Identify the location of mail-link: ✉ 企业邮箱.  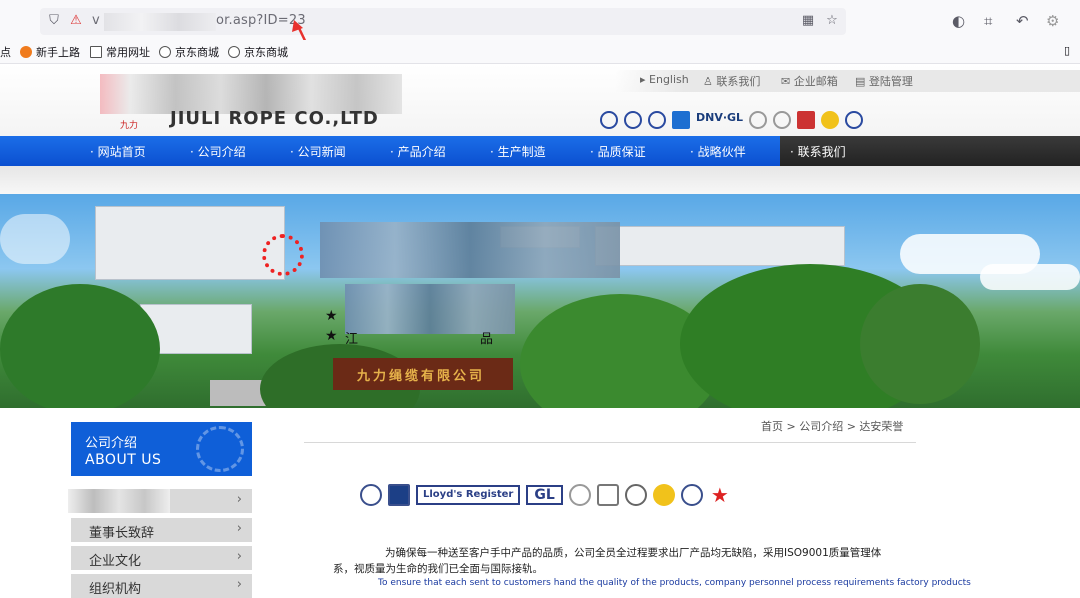
(809, 81).